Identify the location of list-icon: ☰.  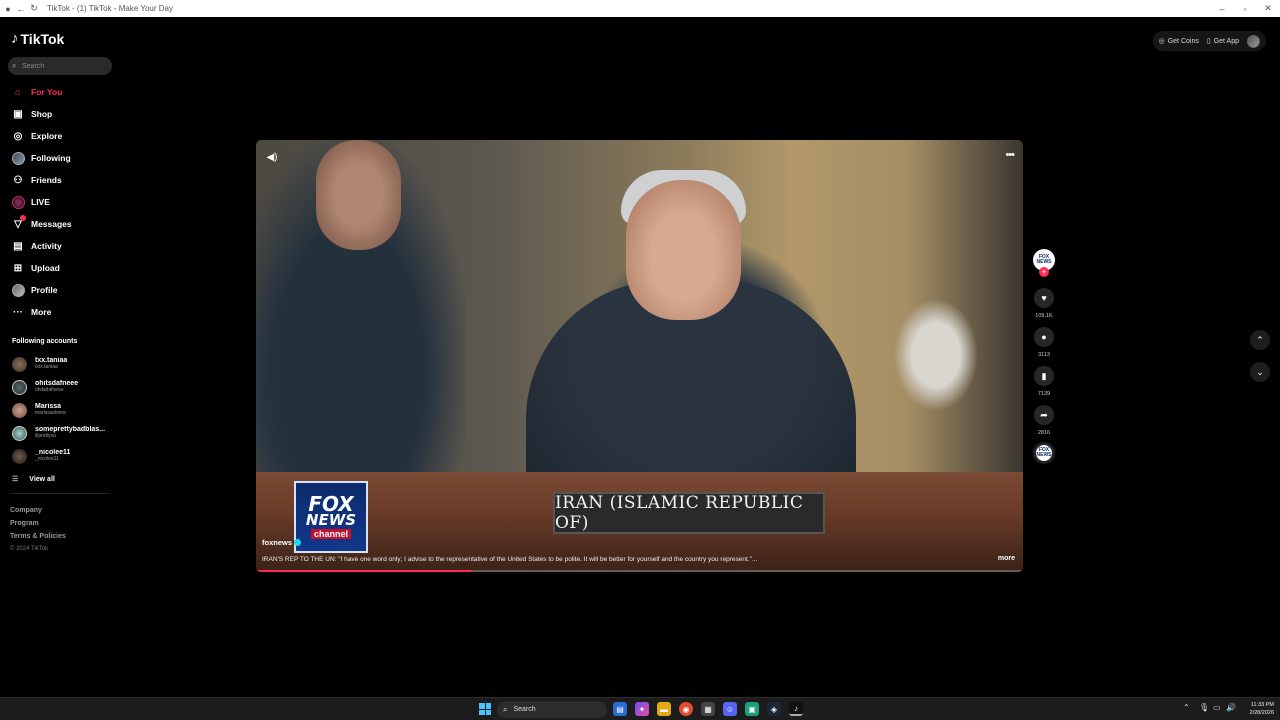
(15, 479).